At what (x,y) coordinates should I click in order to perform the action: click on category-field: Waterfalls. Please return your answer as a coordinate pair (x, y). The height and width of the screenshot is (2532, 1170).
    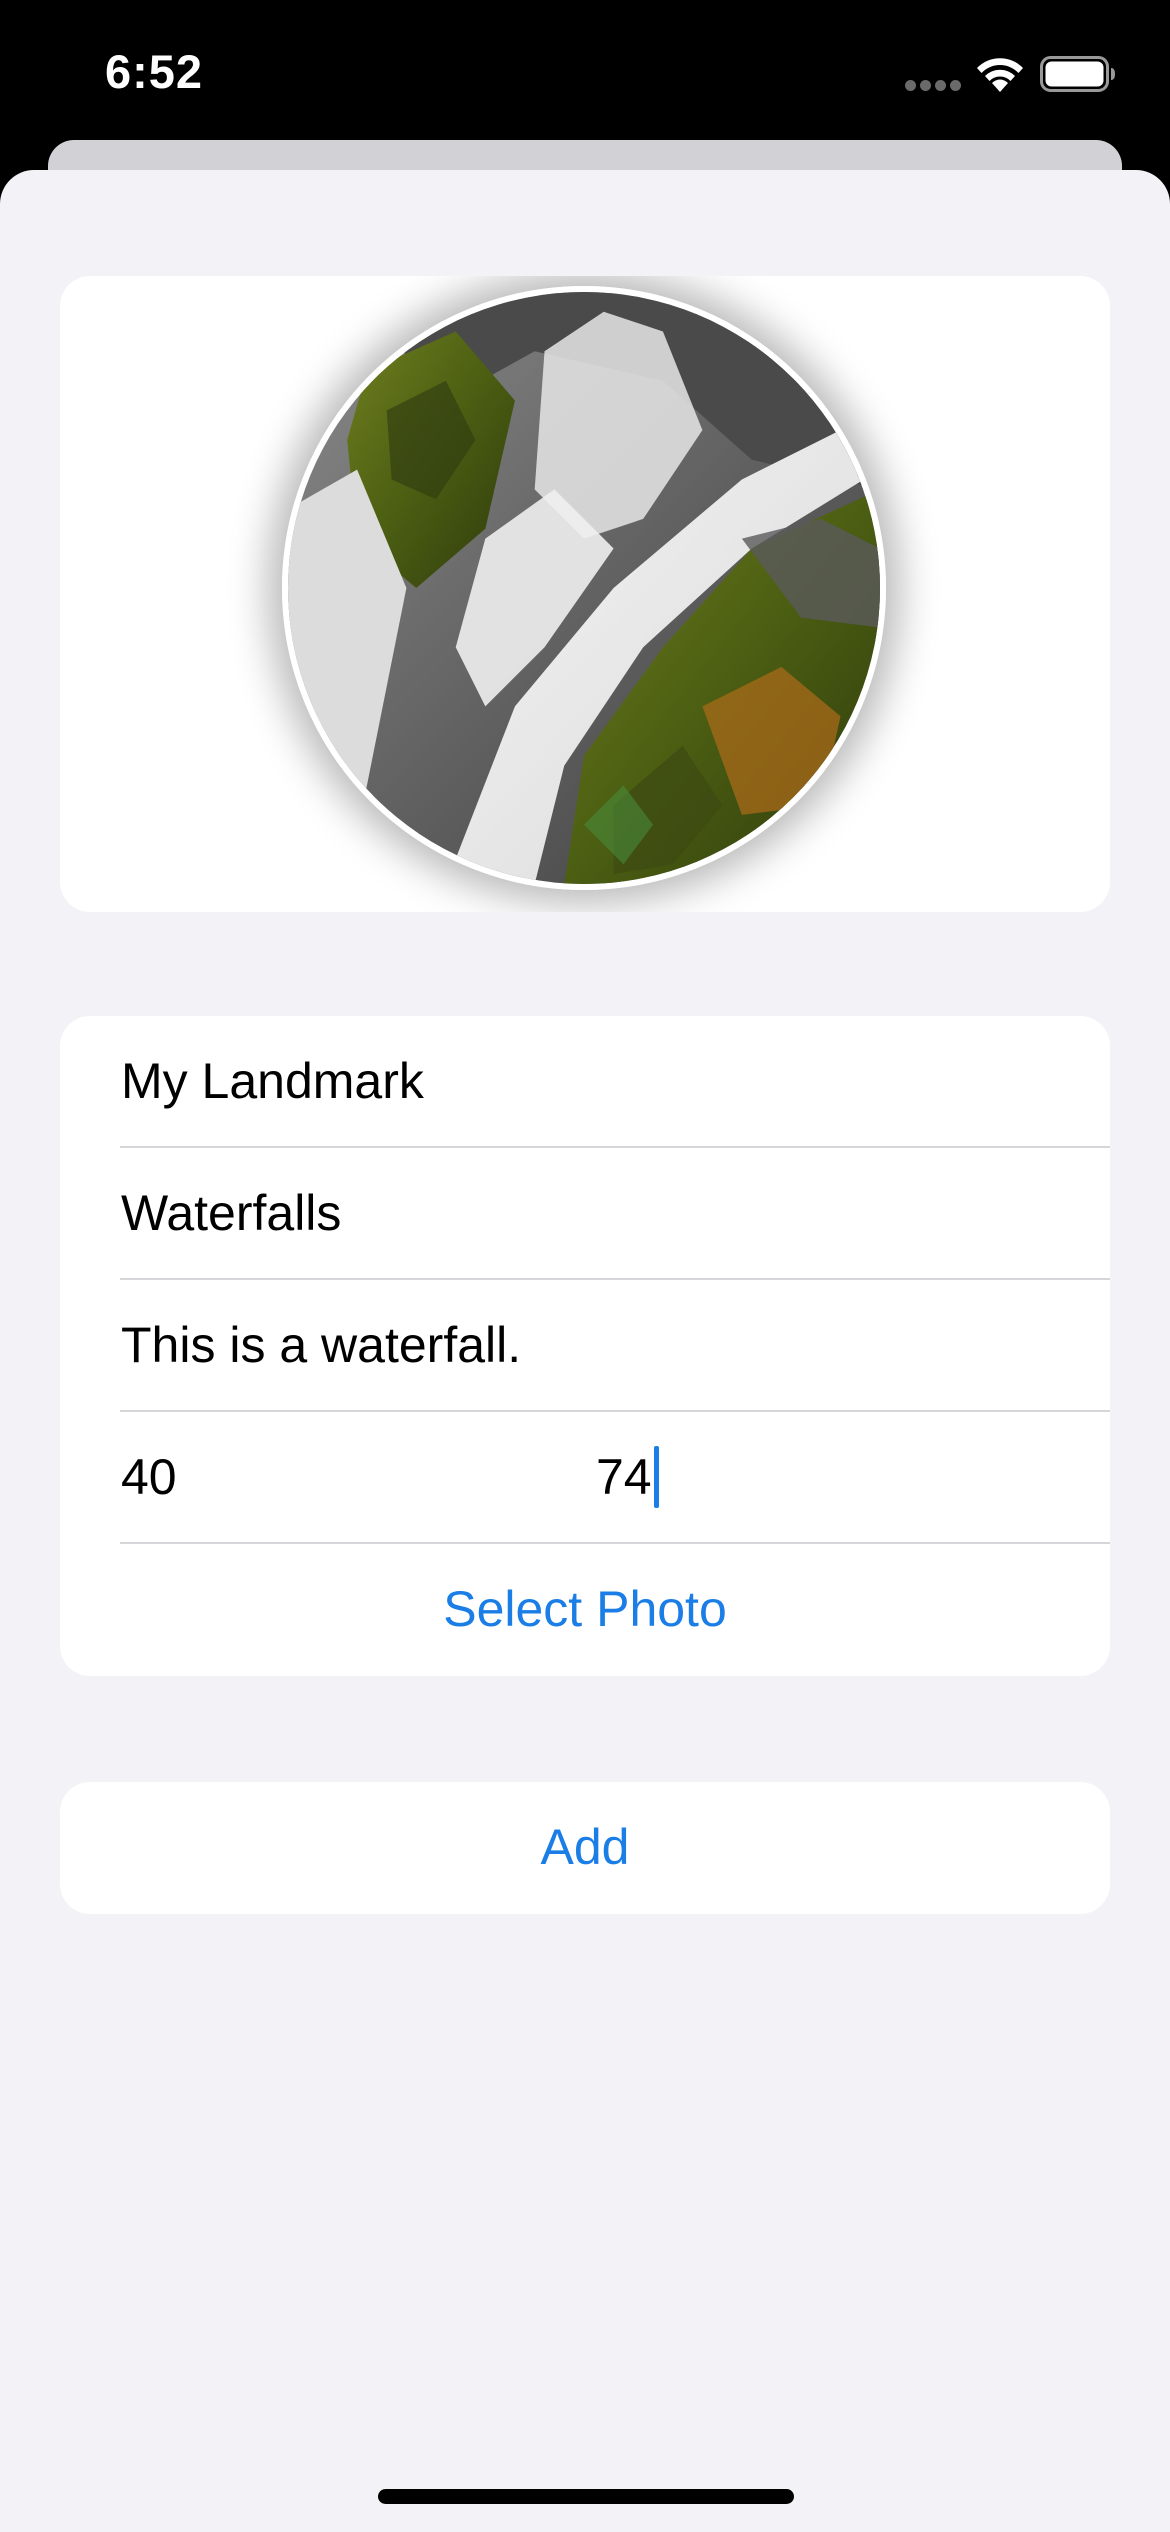
    Looking at the image, I should click on (231, 1213).